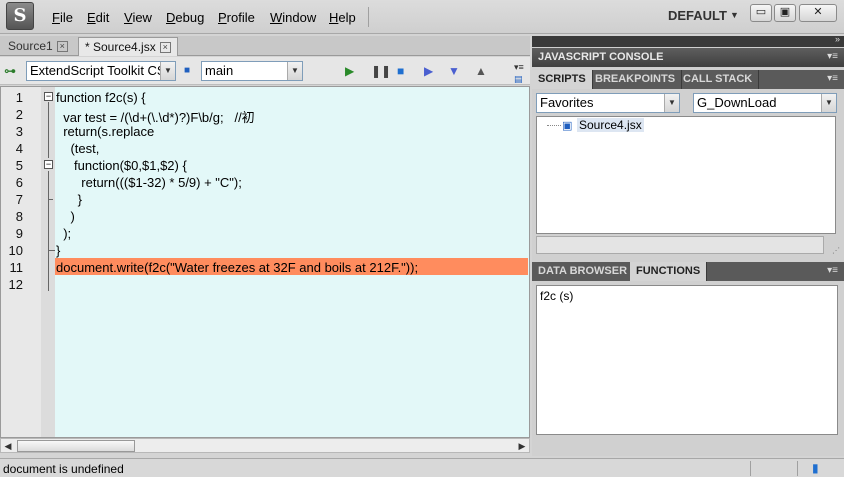 Image resolution: width=844 pixels, height=477 pixels. I want to click on favorites-select: Favorites ▼, so click(608, 103).